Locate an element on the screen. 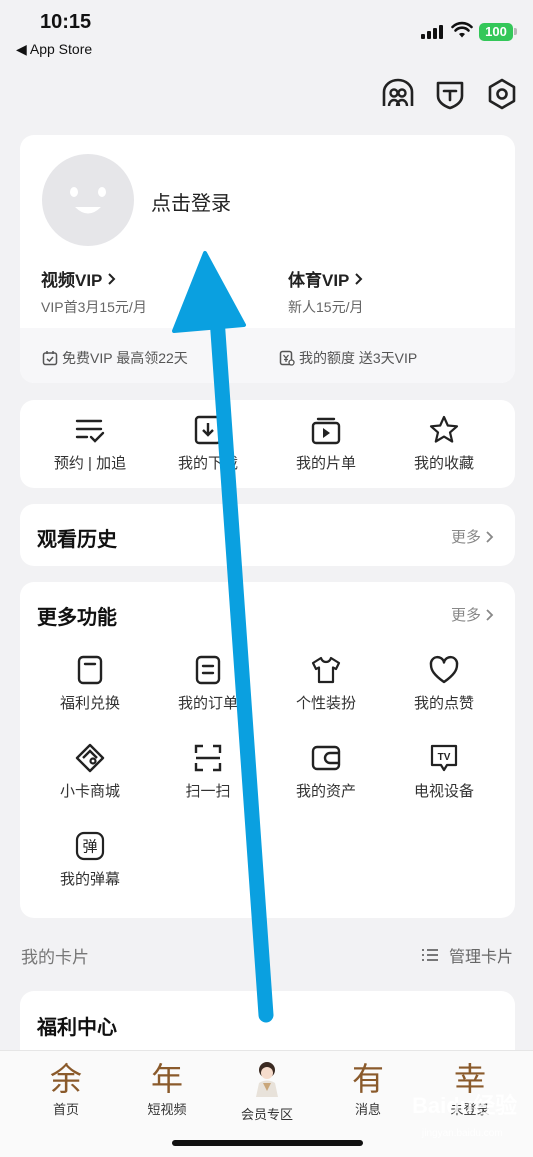  tab-home-icon: 余 is located at coordinates (65, 1079).